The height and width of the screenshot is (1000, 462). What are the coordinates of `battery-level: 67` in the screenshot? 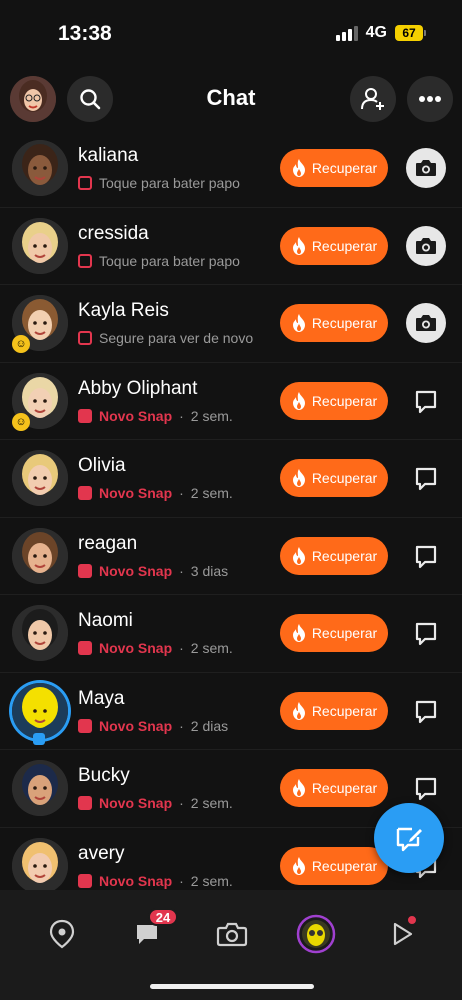 It's located at (409, 33).